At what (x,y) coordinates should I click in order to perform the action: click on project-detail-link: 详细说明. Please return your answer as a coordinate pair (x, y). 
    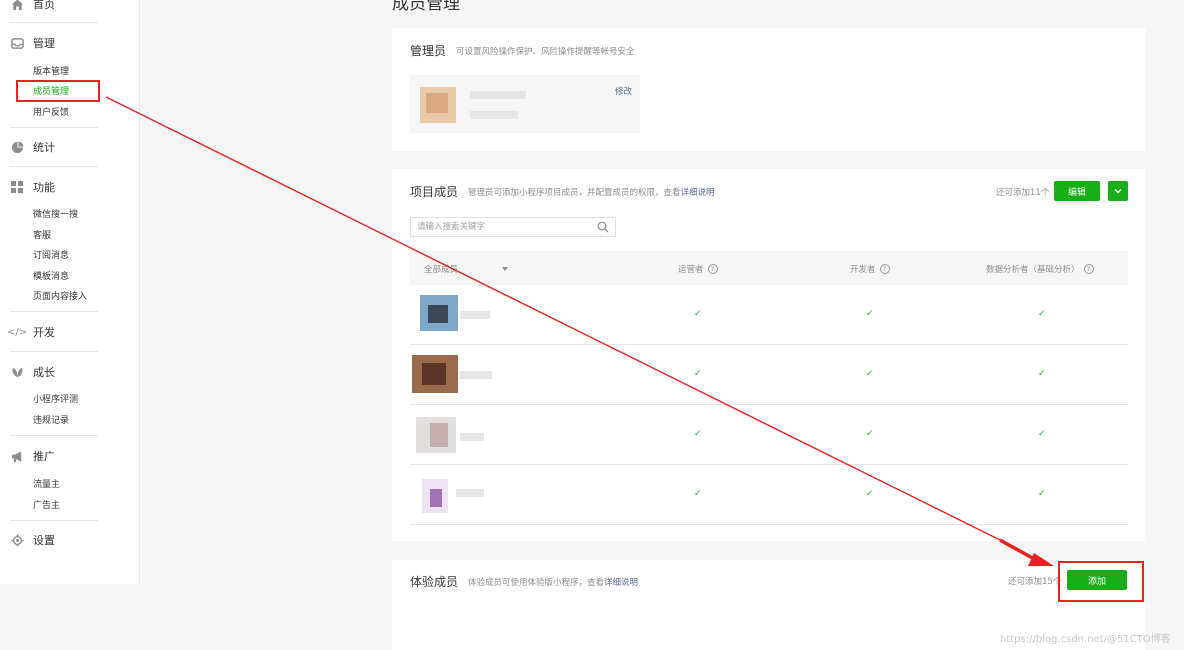
    Looking at the image, I should click on (698, 193).